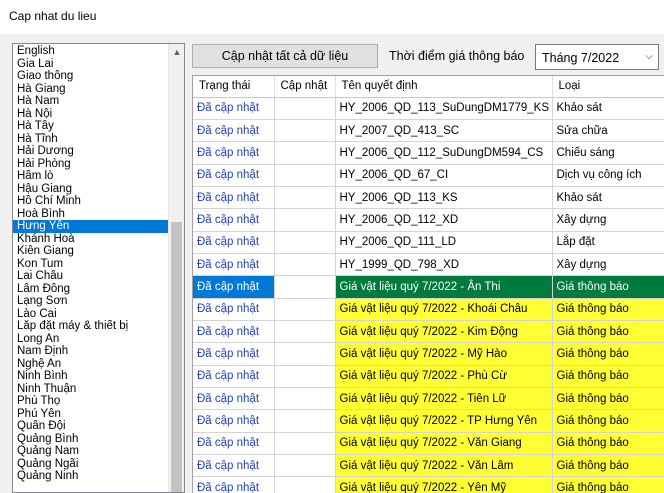  What do you see at coordinates (90, 239) in the screenshot?
I see `province-item: Khánh Hoà` at bounding box center [90, 239].